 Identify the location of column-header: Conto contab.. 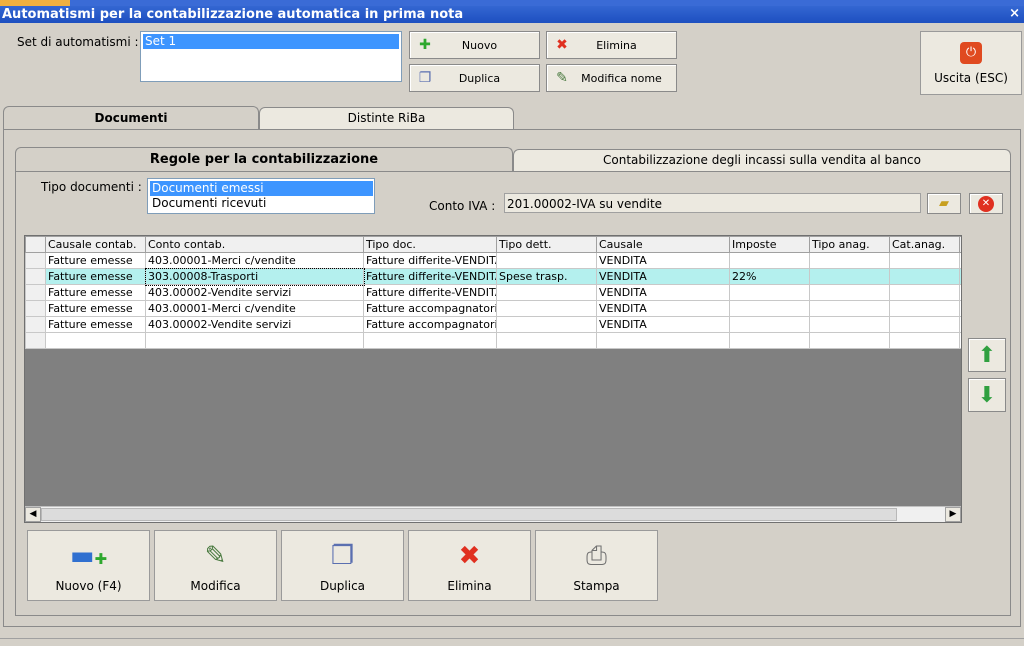
(254, 244).